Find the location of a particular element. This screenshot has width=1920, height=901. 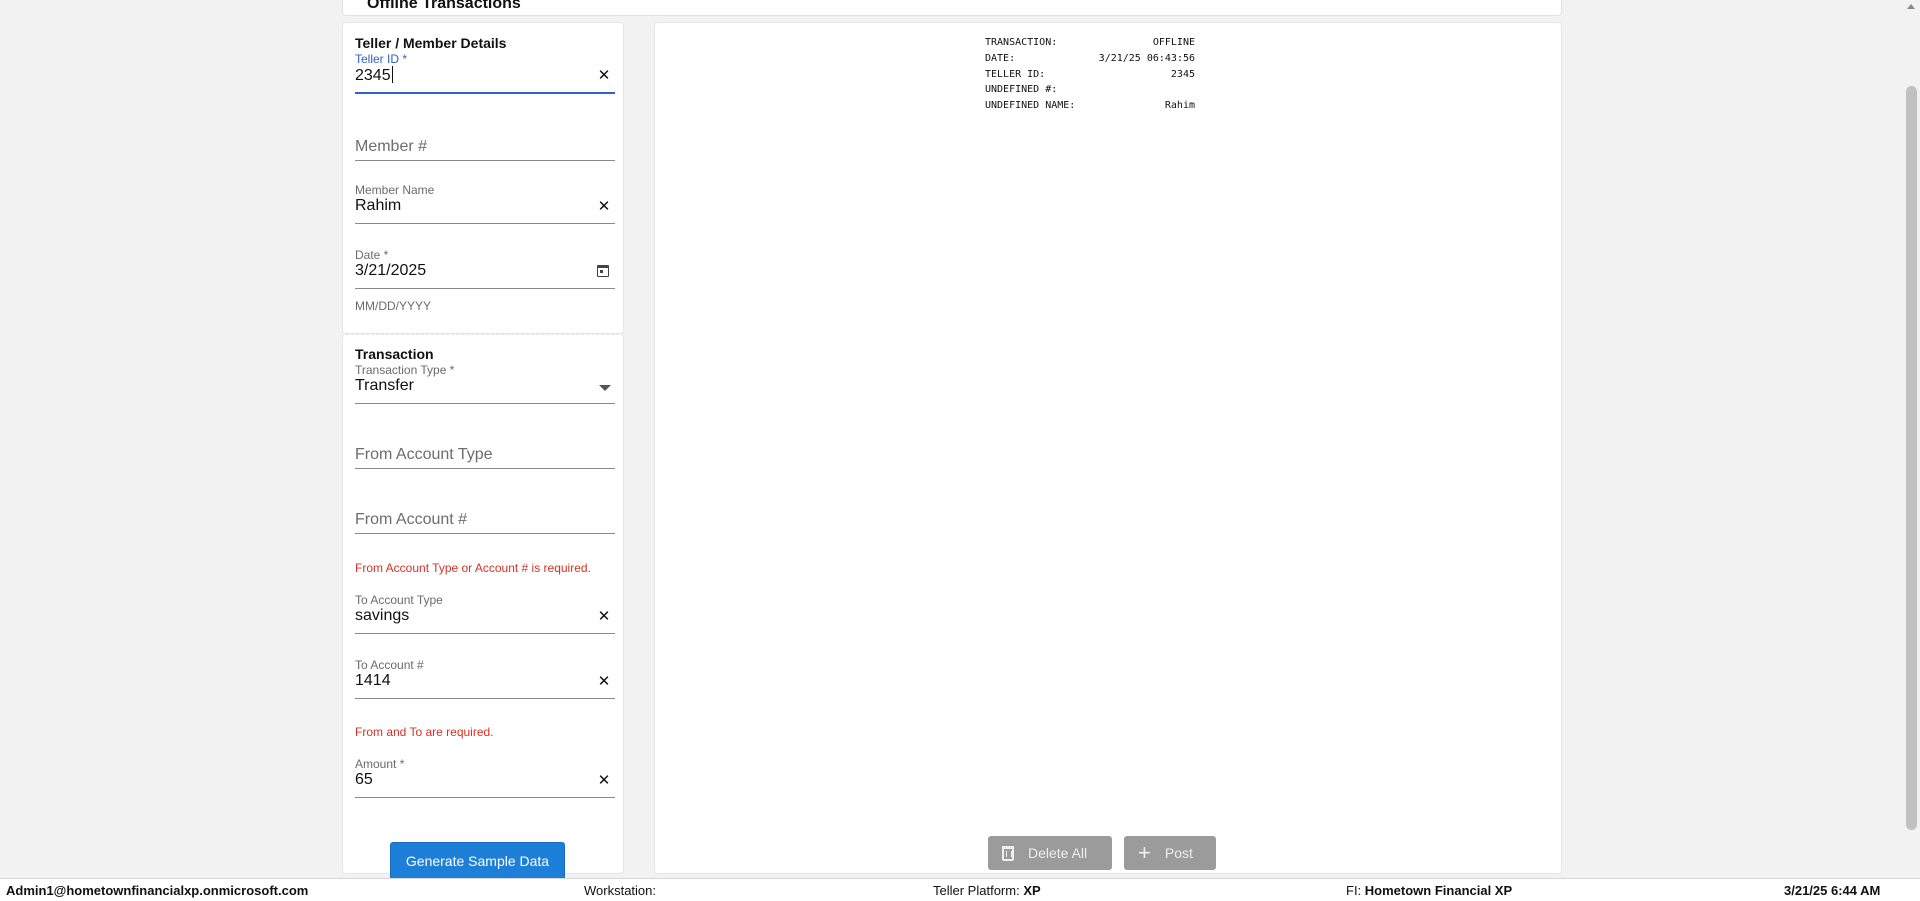

teller-id-underline is located at coordinates (485, 93).